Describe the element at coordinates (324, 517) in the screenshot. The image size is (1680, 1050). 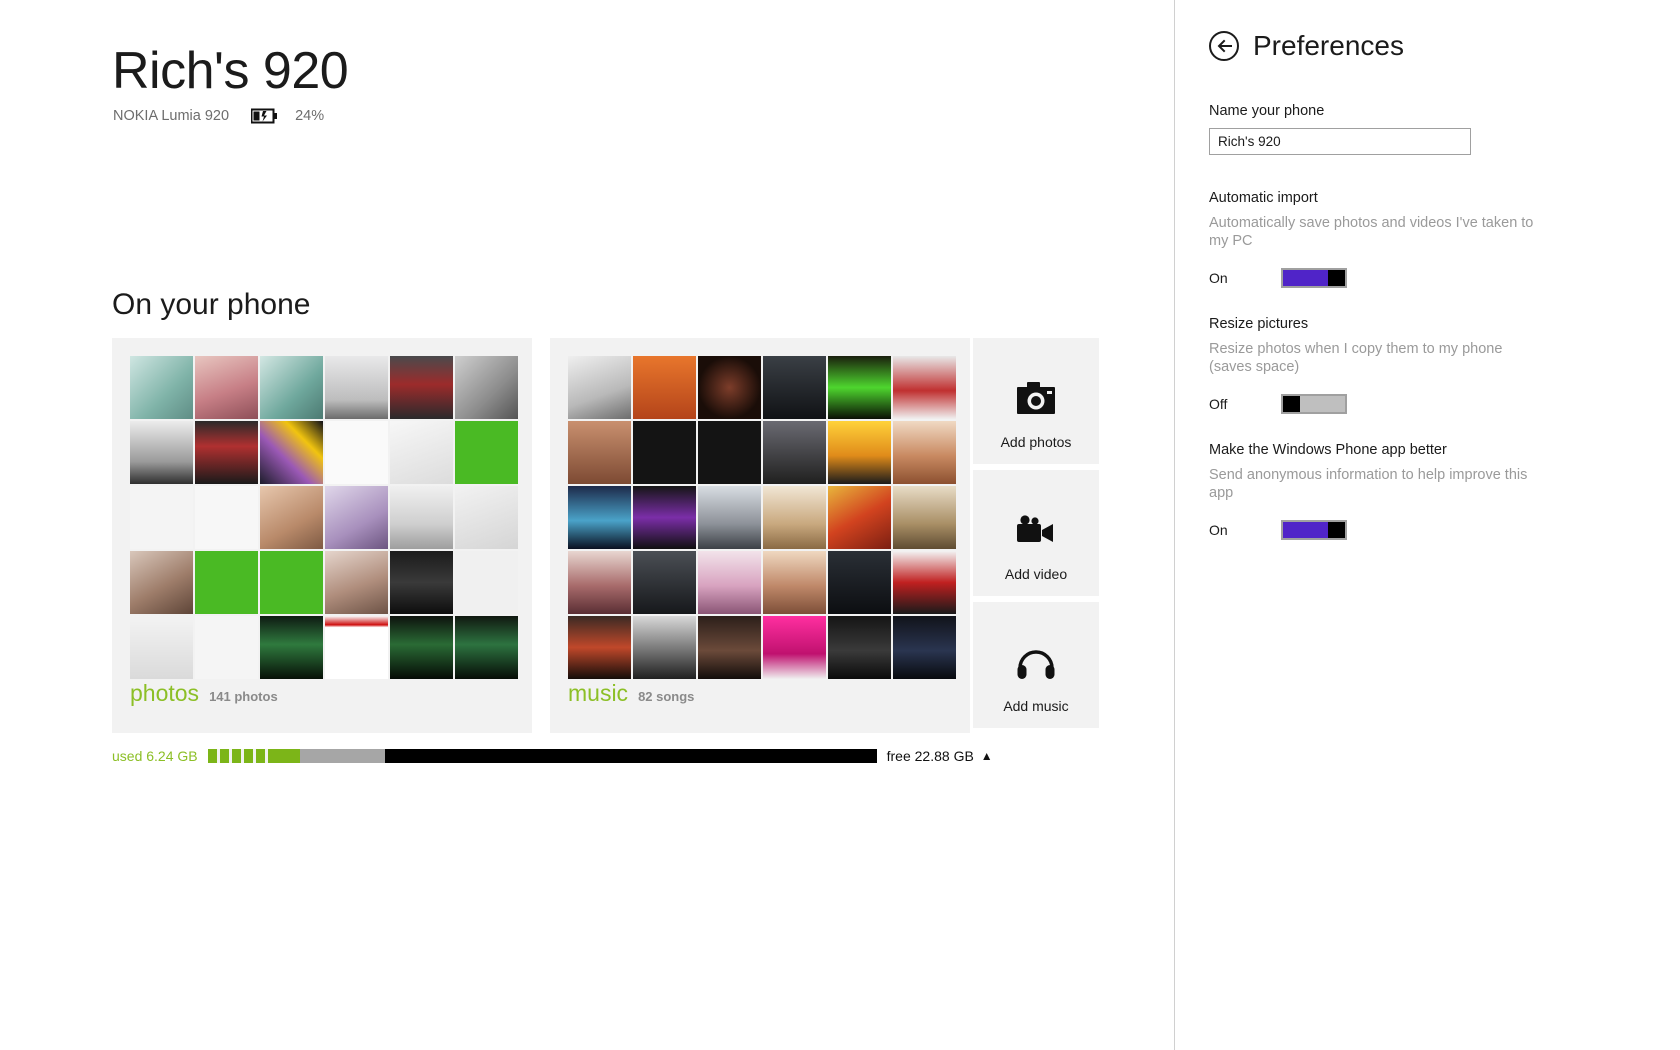
I see `photos-thumbnail-grid` at that location.